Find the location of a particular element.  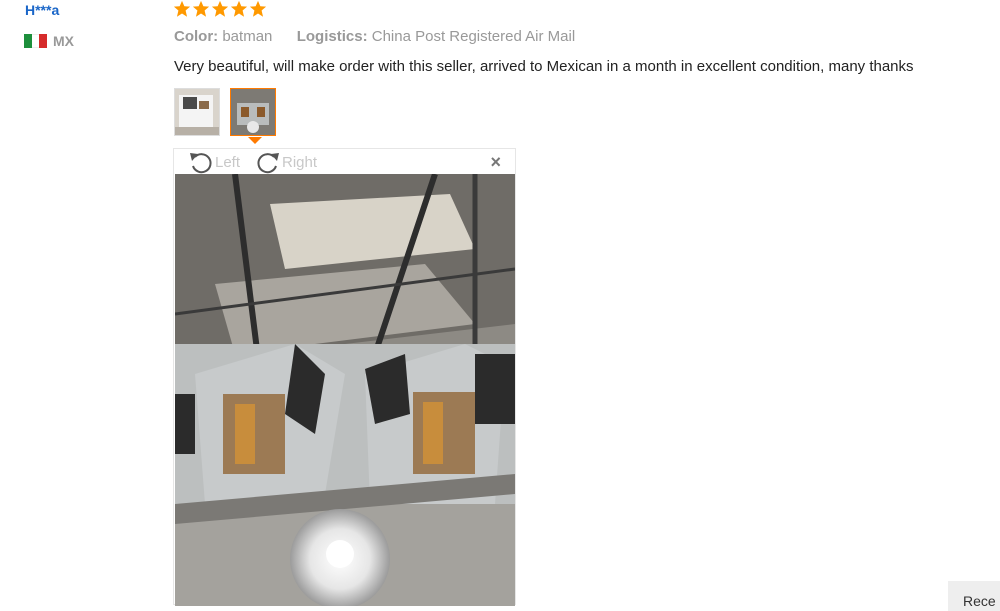

rotate-right-button: Right is located at coordinates (285, 162).